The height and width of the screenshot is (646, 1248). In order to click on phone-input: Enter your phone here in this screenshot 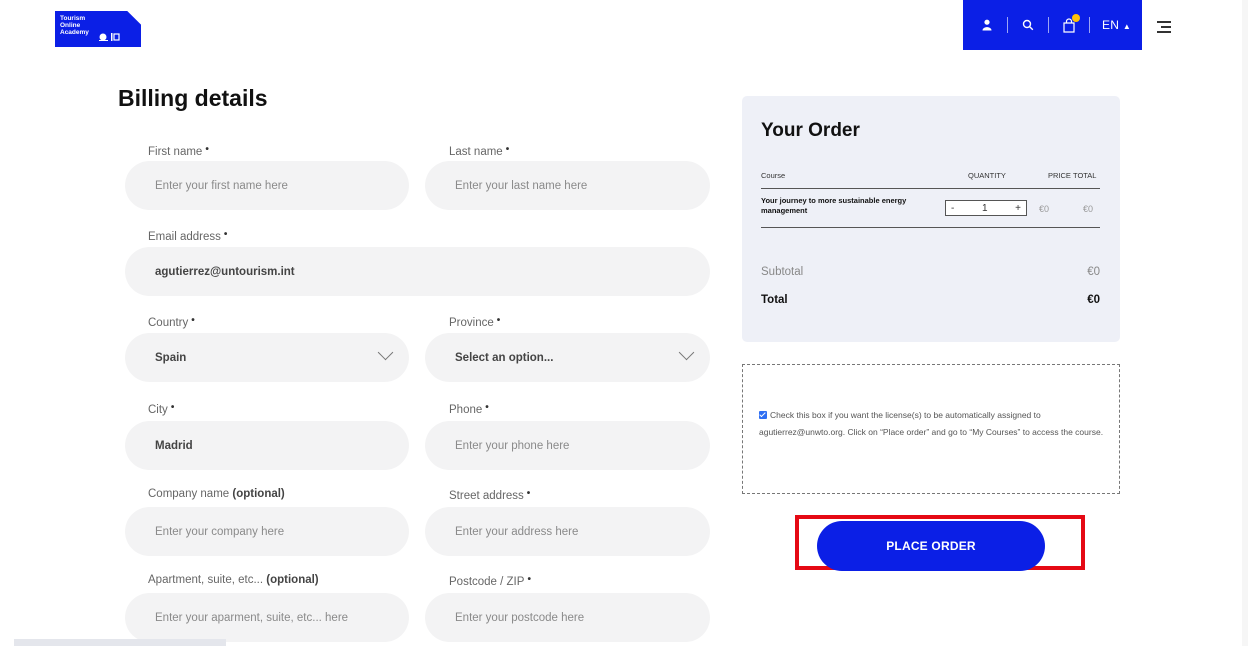, I will do `click(567, 445)`.